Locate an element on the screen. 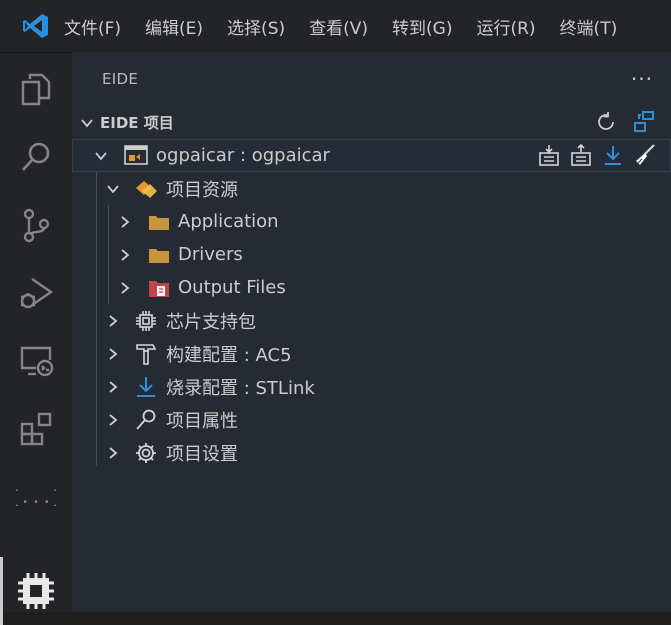 The width and height of the screenshot is (671, 625). tree-item-build-config: 构建配置 : AC5 is located at coordinates (371, 353).